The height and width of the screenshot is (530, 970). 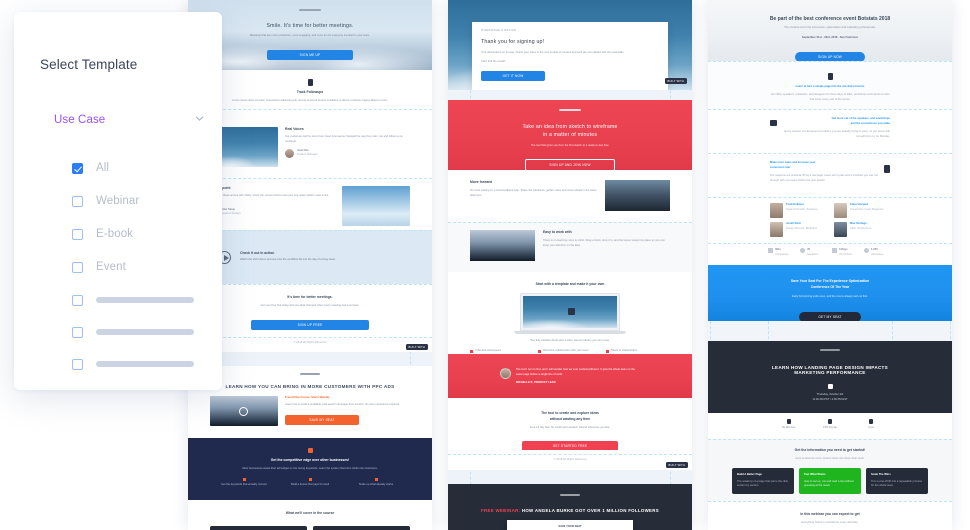 I want to click on speaker-item: Jonah Reid Design Director, Brightline, so click(x=798, y=229).